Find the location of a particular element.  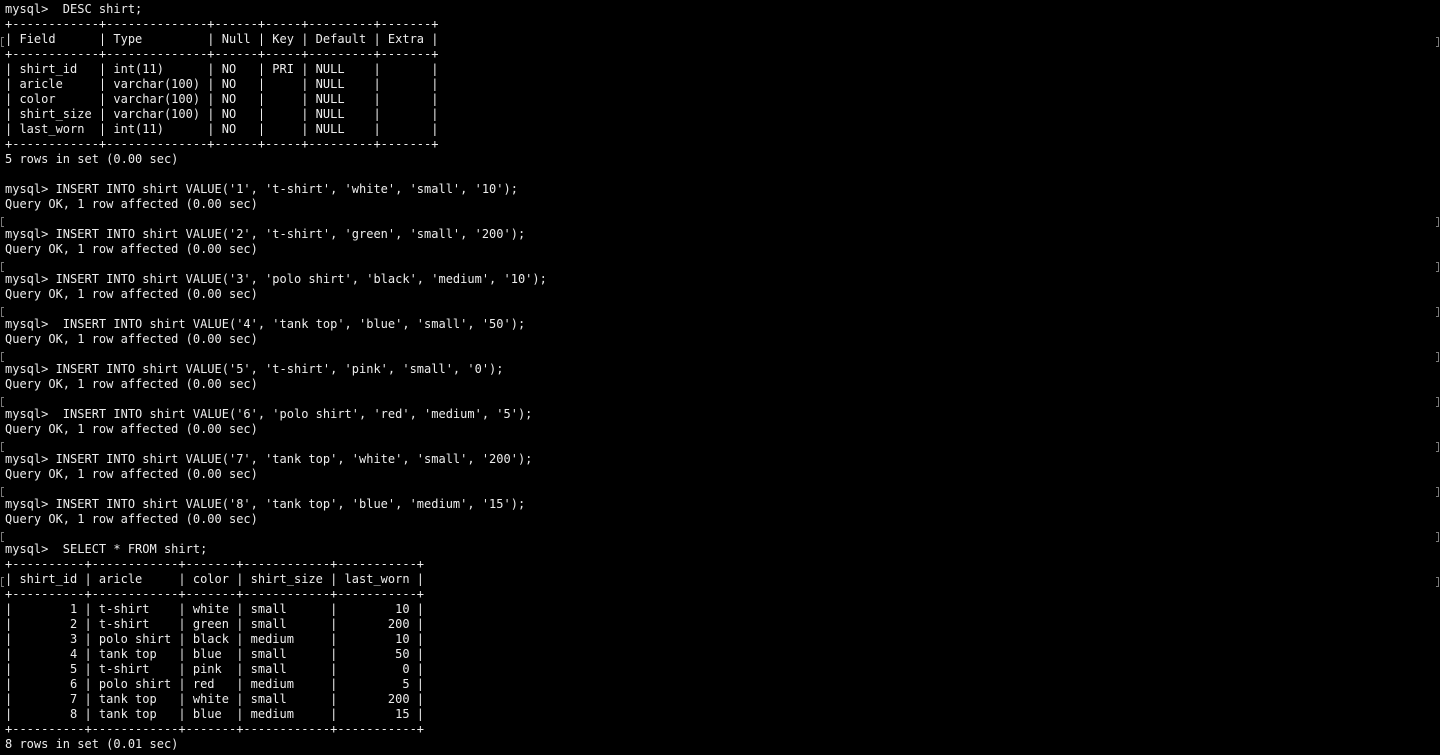

terminal-line: mysql> SELECT * FROM shirt; is located at coordinates (106, 549).